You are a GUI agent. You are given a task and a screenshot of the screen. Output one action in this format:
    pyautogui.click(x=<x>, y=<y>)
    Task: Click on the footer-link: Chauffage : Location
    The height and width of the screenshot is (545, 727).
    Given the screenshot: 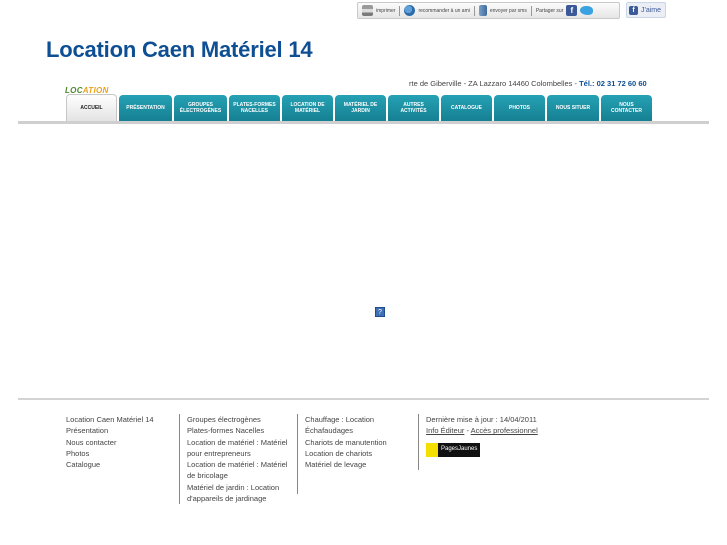 What is the action you would take?
    pyautogui.click(x=346, y=419)
    